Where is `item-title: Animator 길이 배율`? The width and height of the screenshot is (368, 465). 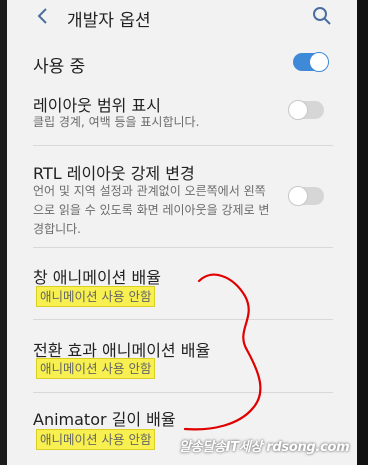
item-title: Animator 길이 배율 is located at coordinates (104, 419).